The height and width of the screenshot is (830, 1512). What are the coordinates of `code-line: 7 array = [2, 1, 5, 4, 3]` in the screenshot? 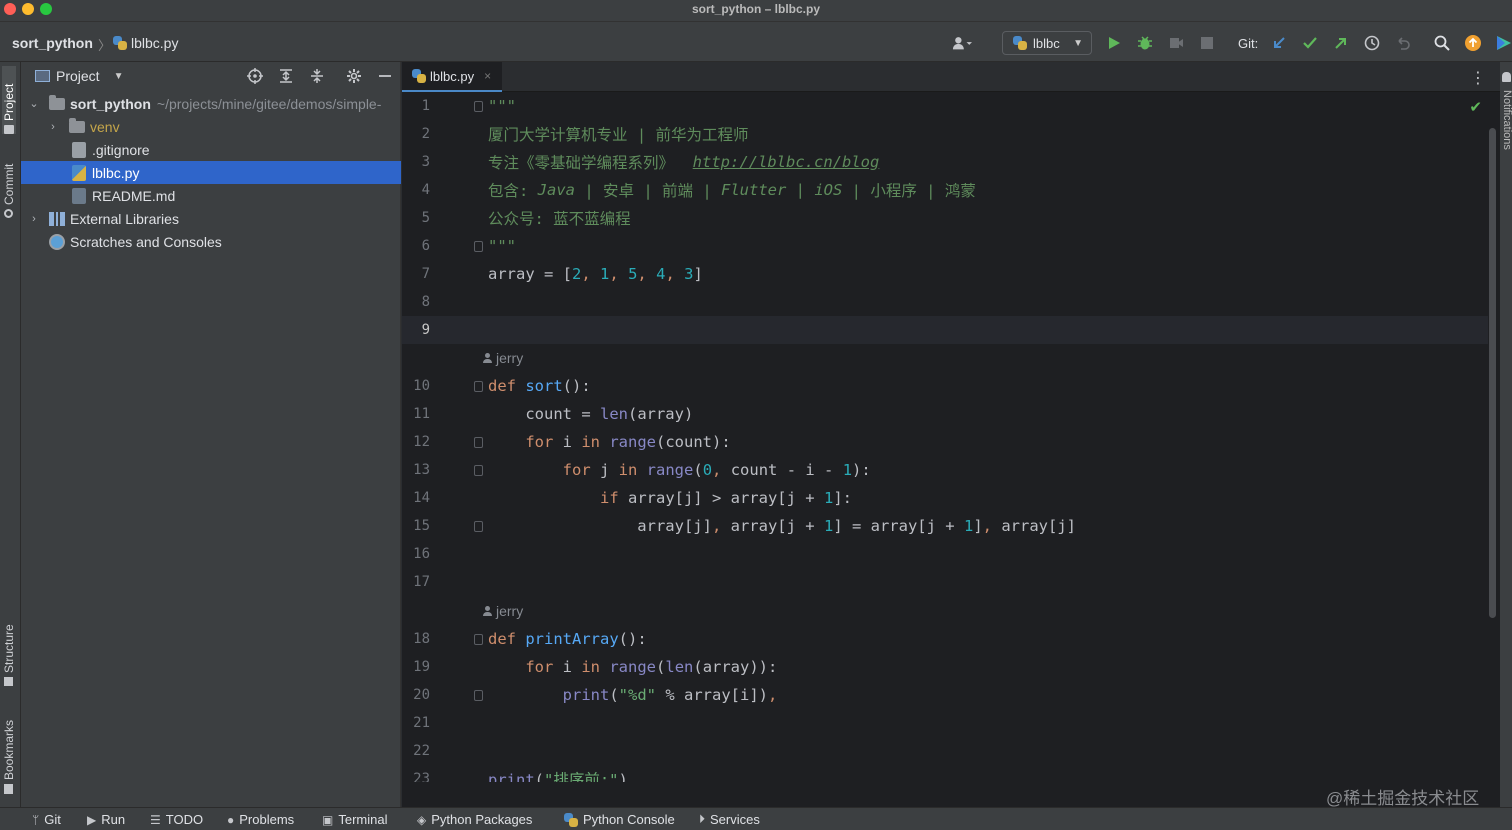 It's located at (945, 274).